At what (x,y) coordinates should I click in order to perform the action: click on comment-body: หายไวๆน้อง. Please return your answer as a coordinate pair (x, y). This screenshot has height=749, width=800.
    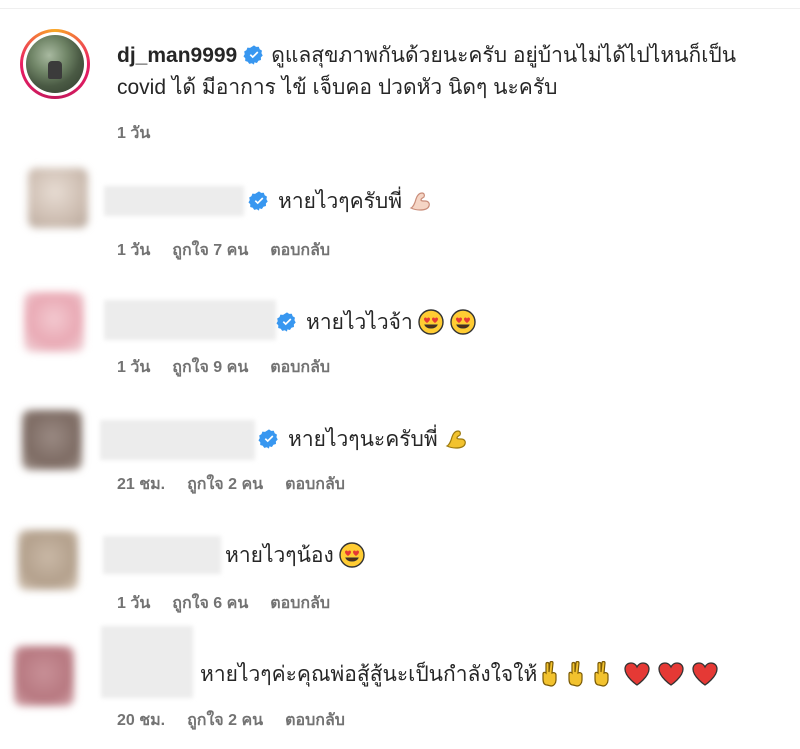
    Looking at the image, I should click on (295, 555).